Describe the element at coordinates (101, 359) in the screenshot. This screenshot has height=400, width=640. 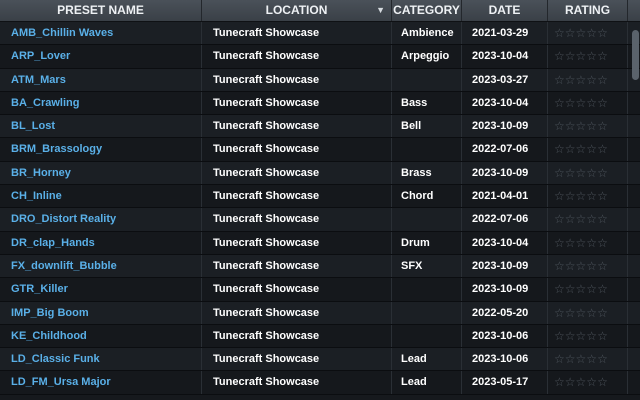
I see `preset-name: LD_Classic Funk` at that location.